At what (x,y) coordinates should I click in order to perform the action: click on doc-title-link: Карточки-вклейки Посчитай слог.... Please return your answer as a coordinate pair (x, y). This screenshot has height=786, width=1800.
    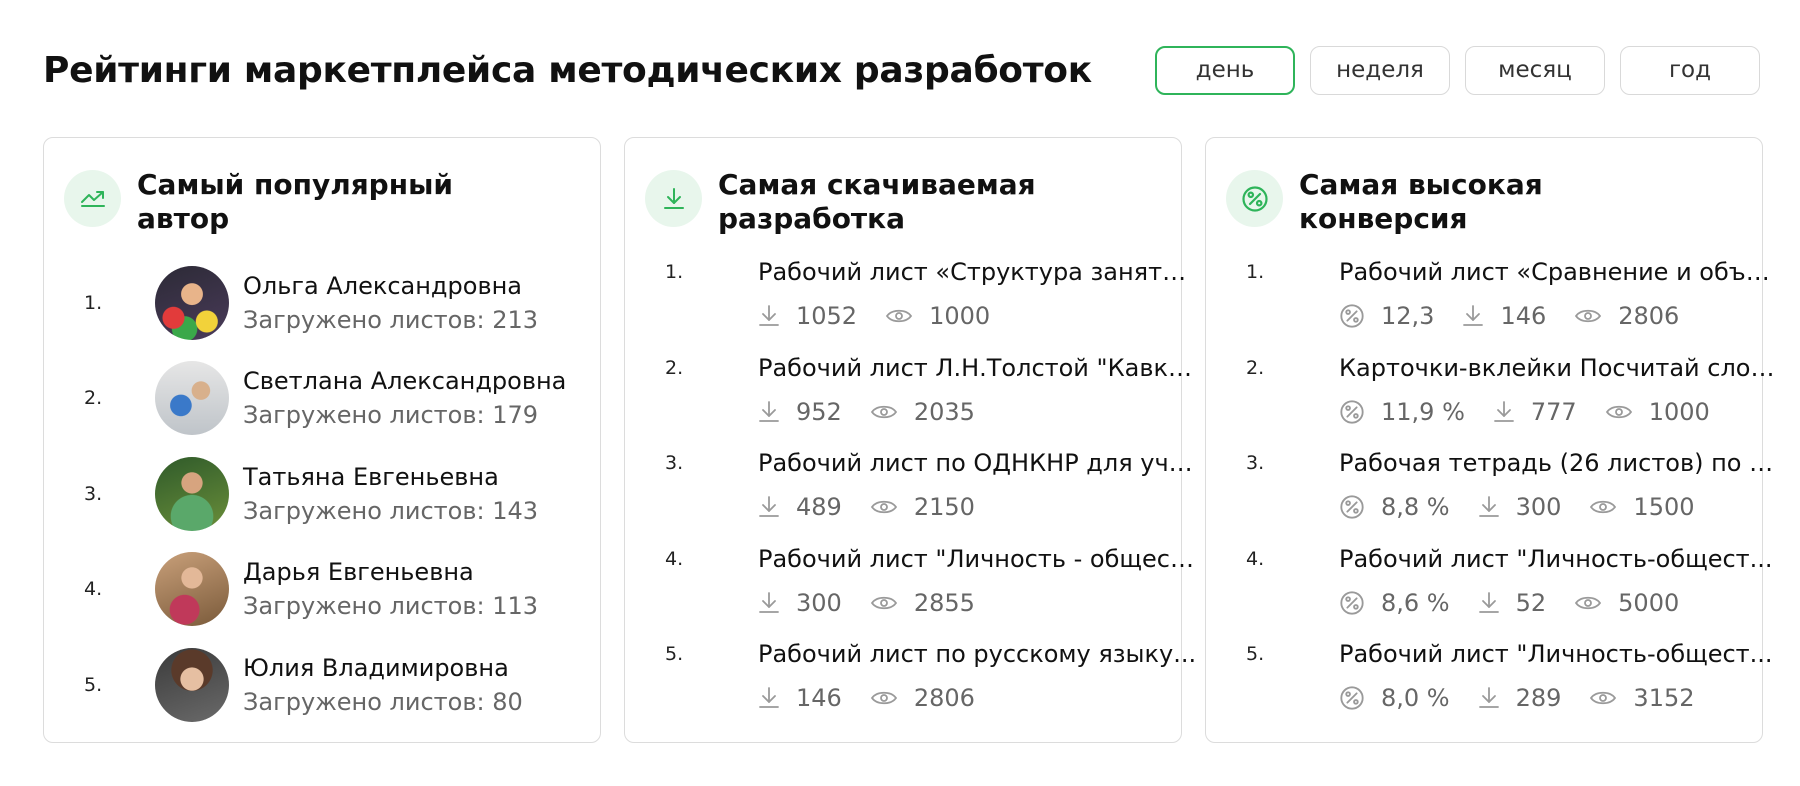
    Looking at the image, I should click on (1559, 368).